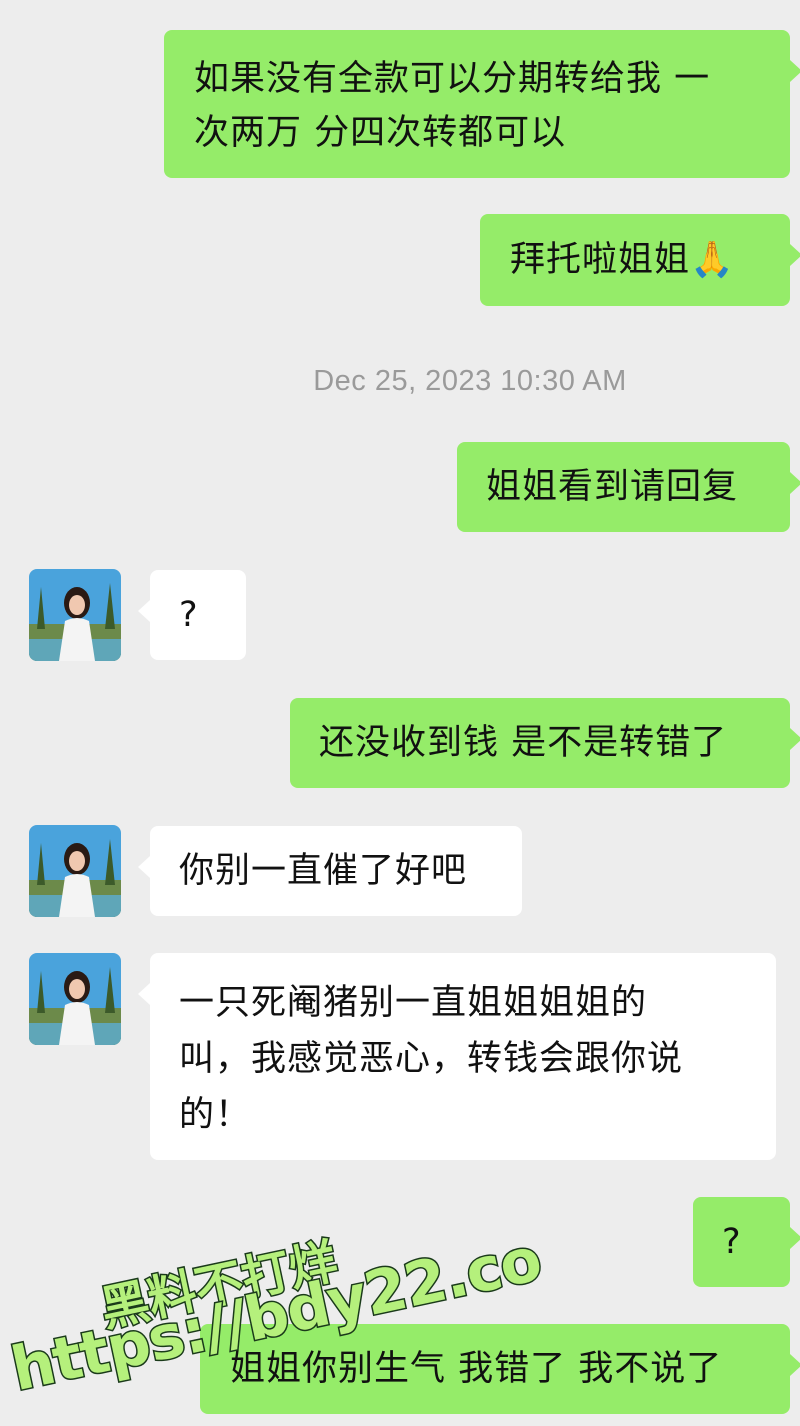 The width and height of the screenshot is (800, 1426). I want to click on sent-message: 拜托啦姐姐🙏, so click(640, 260).